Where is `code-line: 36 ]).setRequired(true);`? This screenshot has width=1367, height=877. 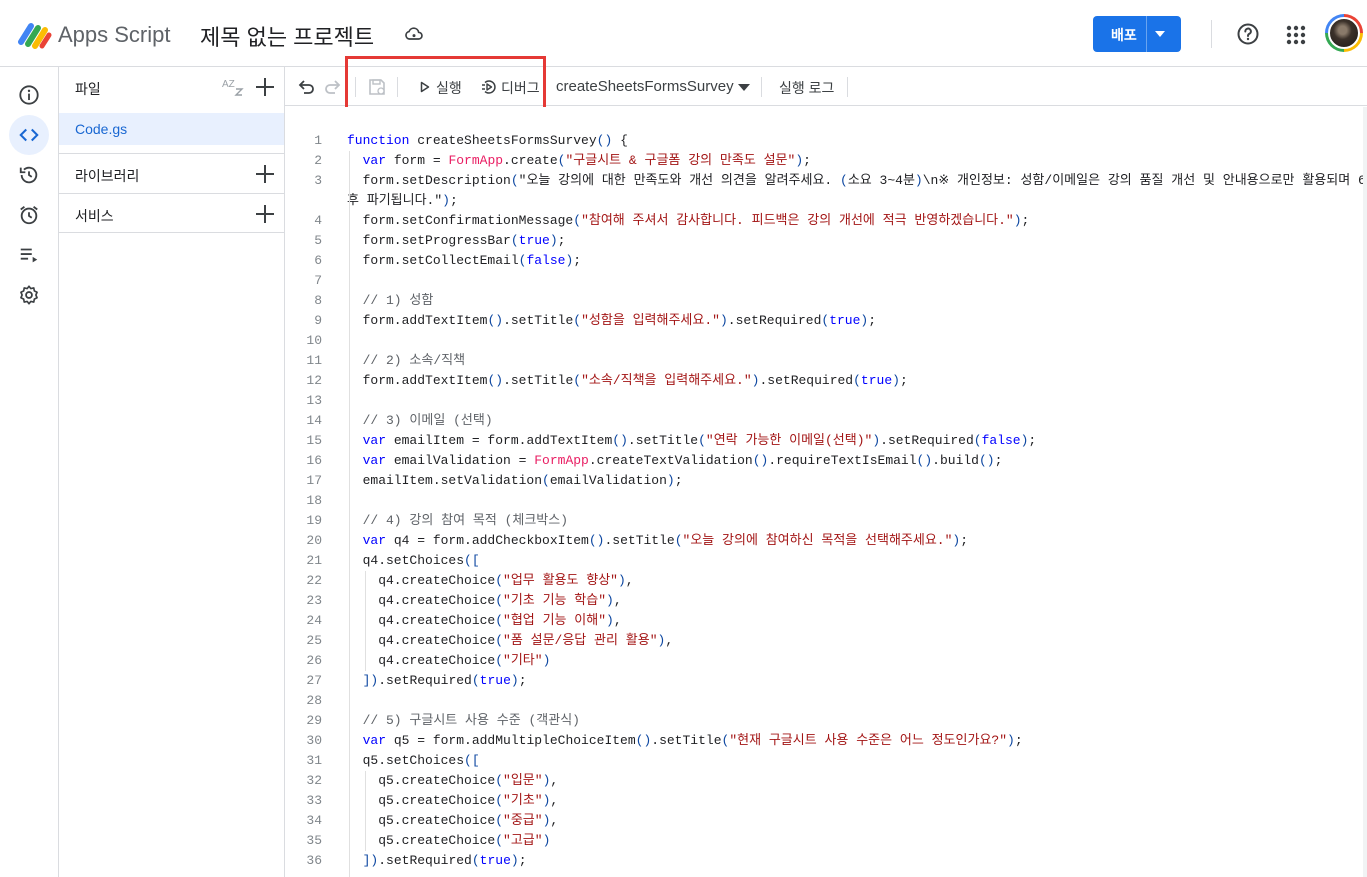
code-line: 36 ]).setRequired(true); is located at coordinates (824, 861).